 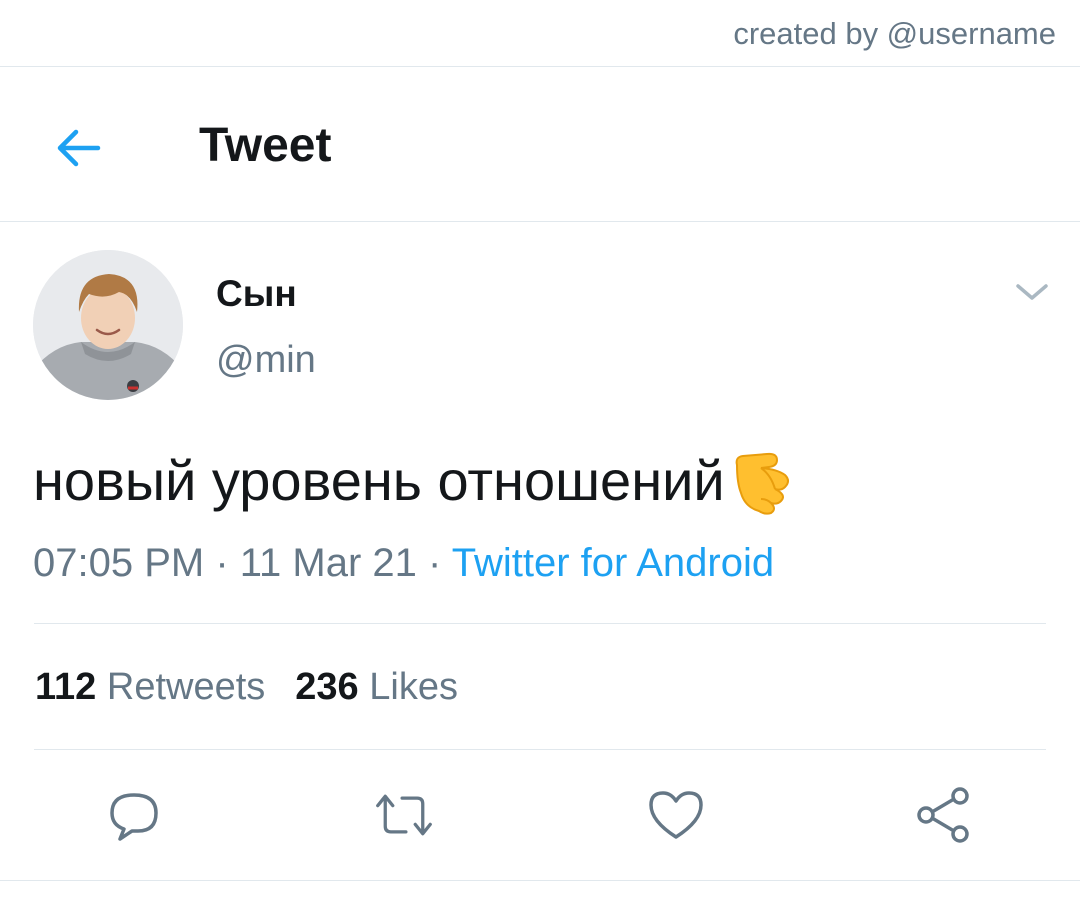 I want to click on likes-stat: 236 Likes, so click(x=376, y=687).